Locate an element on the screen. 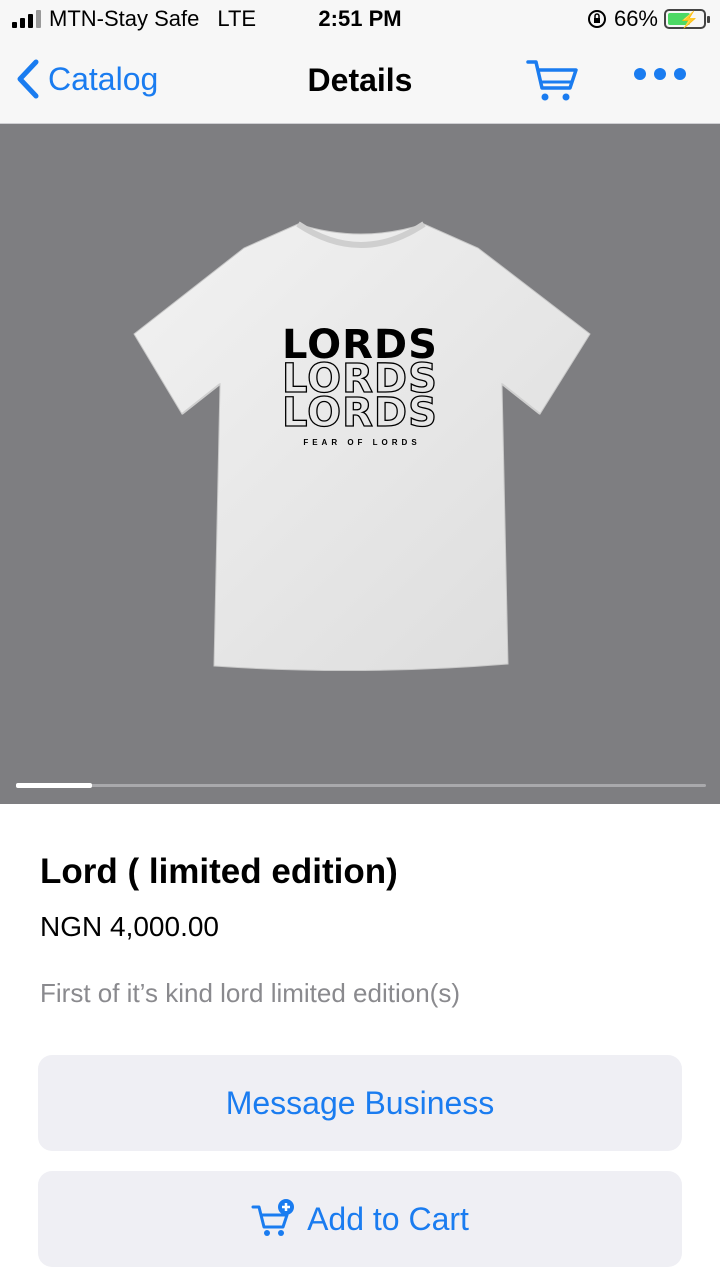 The width and height of the screenshot is (720, 1280). add-to-cart-label: Add to Cart is located at coordinates (388, 1218).